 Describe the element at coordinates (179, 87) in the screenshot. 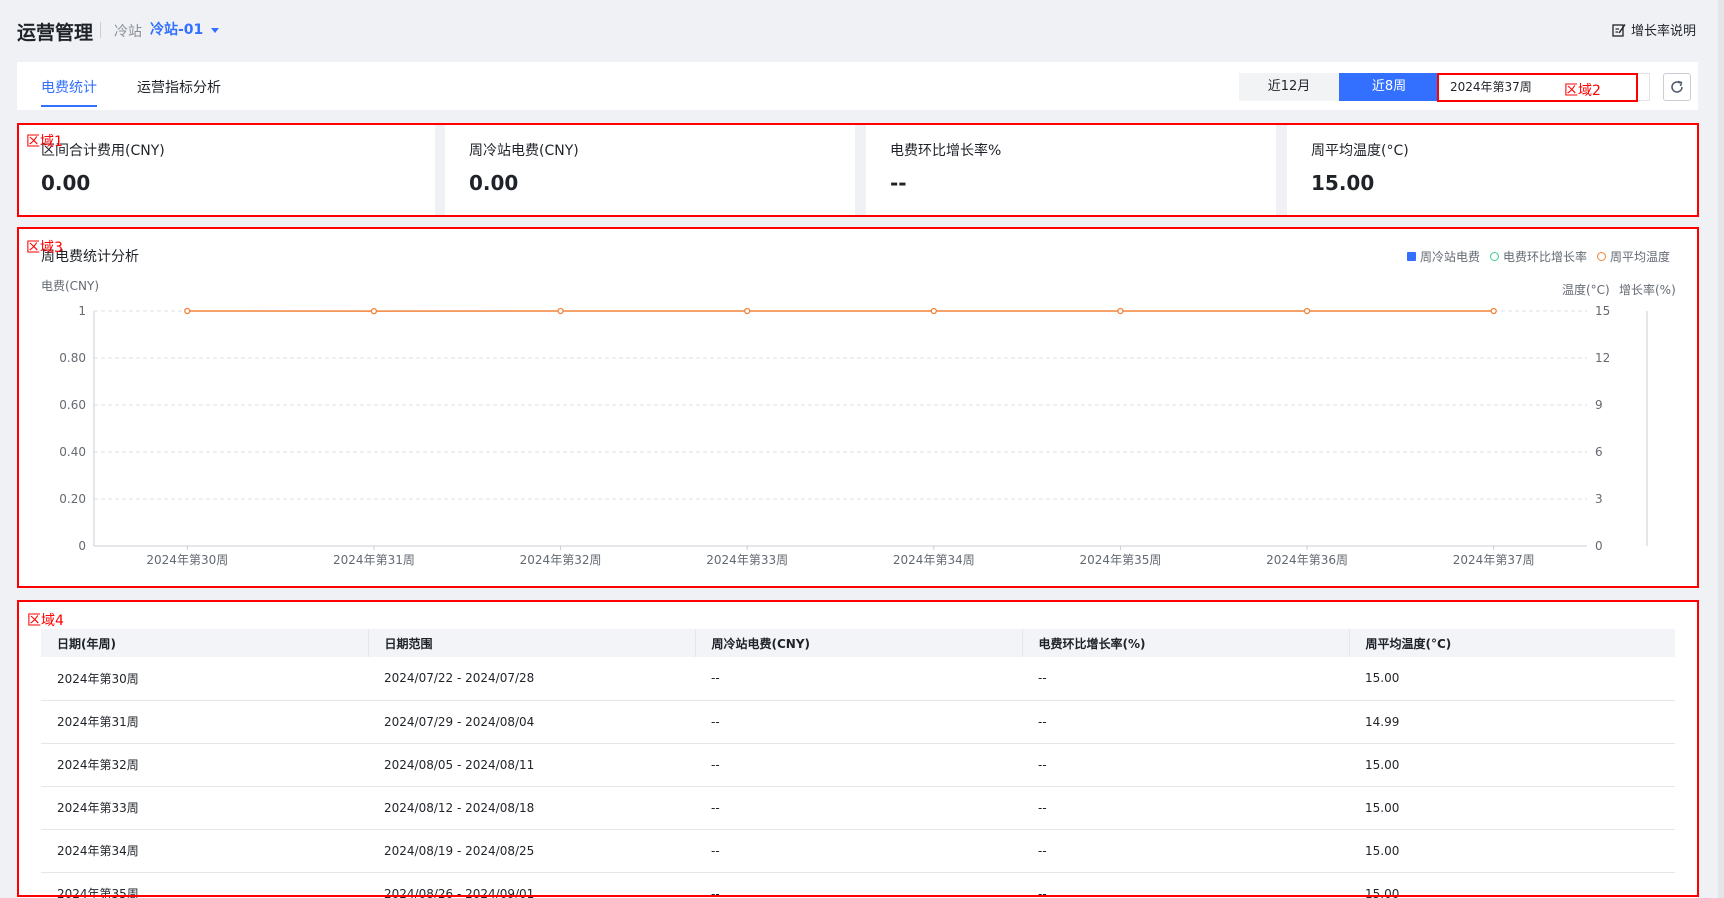

I see `tab-operation-analysis: 运营指标分析` at that location.